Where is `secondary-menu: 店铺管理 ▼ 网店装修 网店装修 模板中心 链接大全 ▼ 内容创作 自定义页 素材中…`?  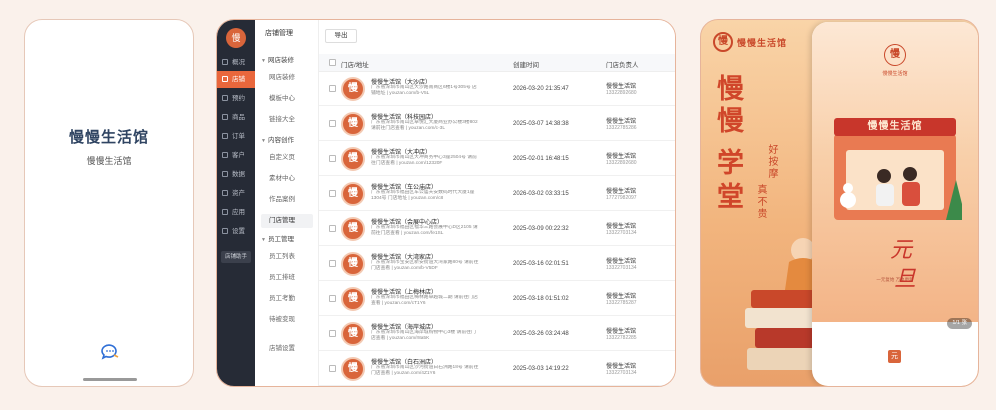
secondary-menu: 店铺管理 ▼ 网店装修 网店装修 模板中心 链接大全 ▼ 内容创作 自定义页 素材中… is located at coordinates (287, 203).